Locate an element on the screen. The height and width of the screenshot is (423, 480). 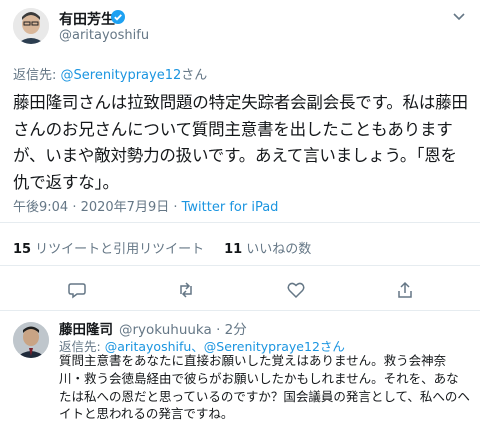
reply-to-prefix: 返信先: is located at coordinates (37, 75).